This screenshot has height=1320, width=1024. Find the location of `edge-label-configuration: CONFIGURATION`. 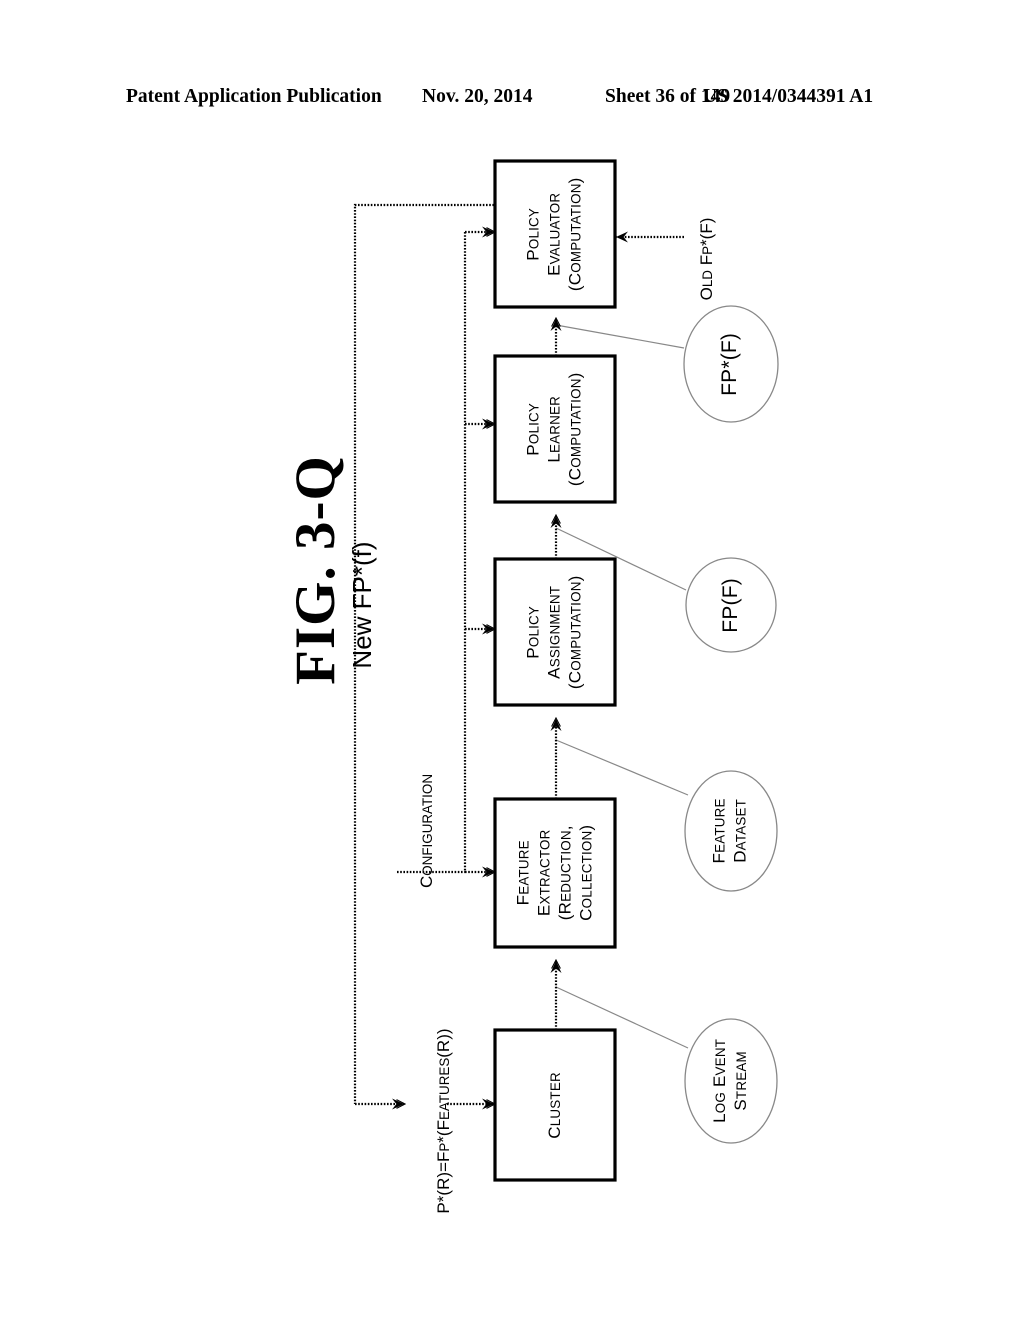

edge-label-configuration: CONFIGURATION is located at coordinates (430, 831).